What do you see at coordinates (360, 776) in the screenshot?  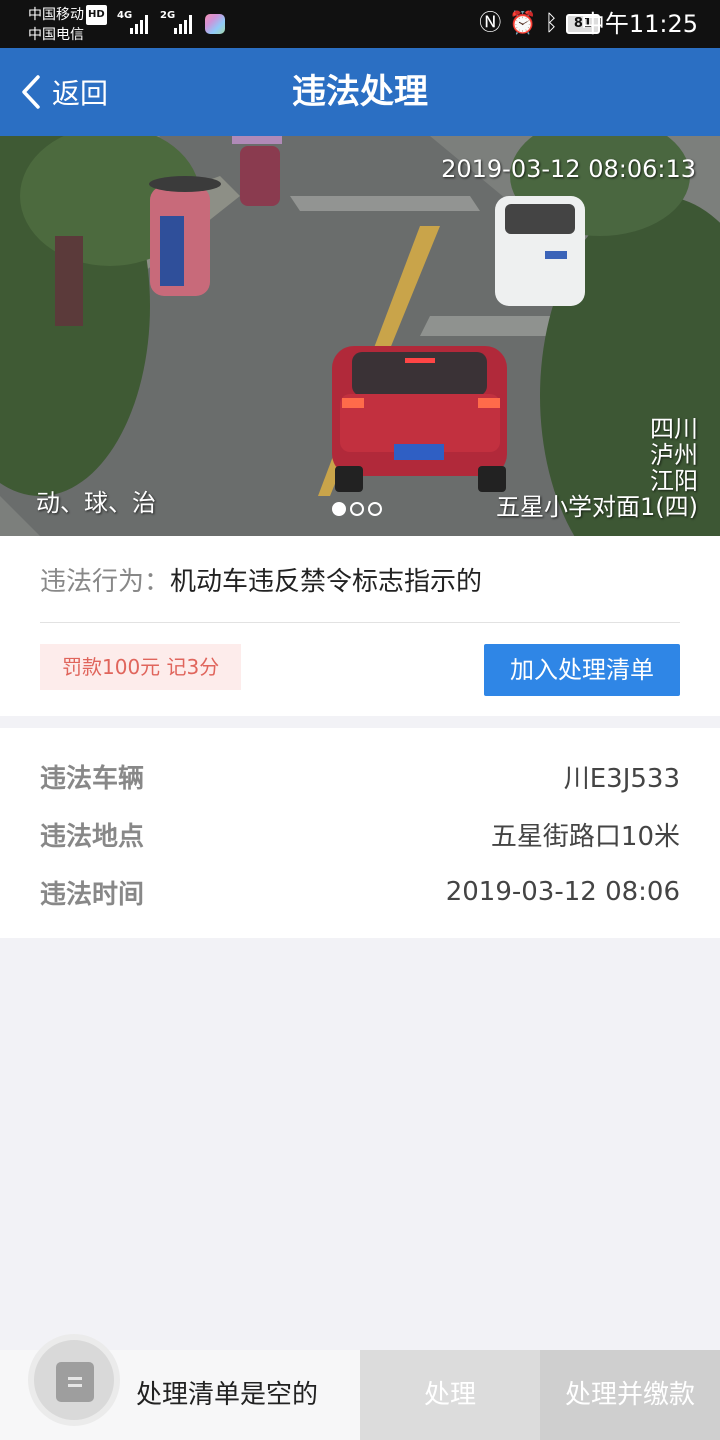 I see `detail-row: 违法车辆 川E3J533` at bounding box center [360, 776].